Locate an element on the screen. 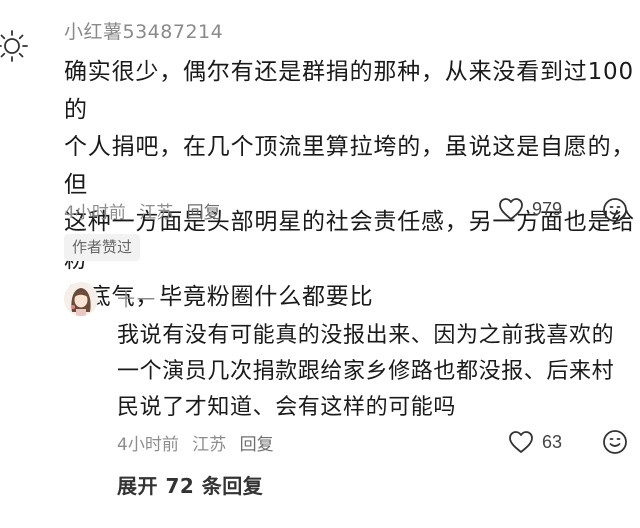  author-liked-badge: 作者赞过 is located at coordinates (102, 247).